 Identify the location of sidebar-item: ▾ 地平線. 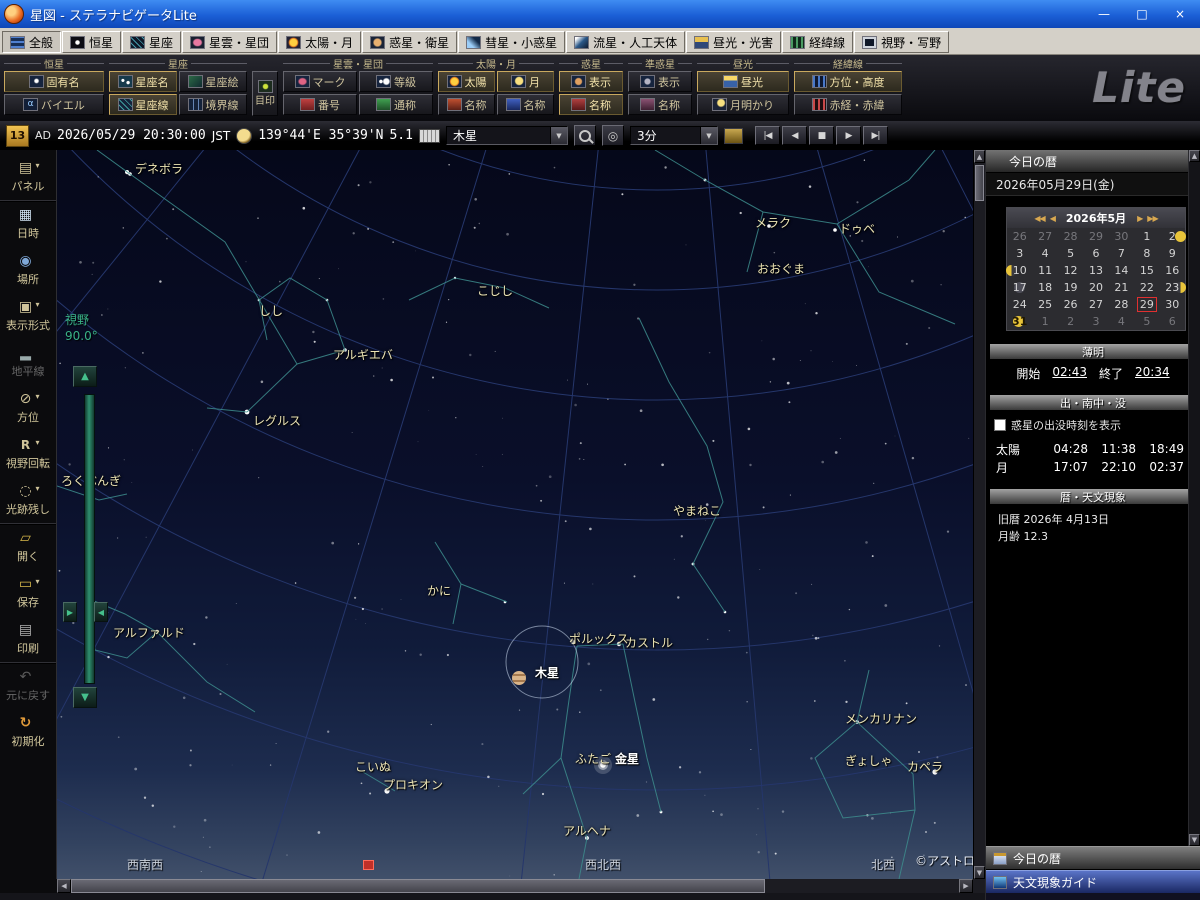
(28, 362).